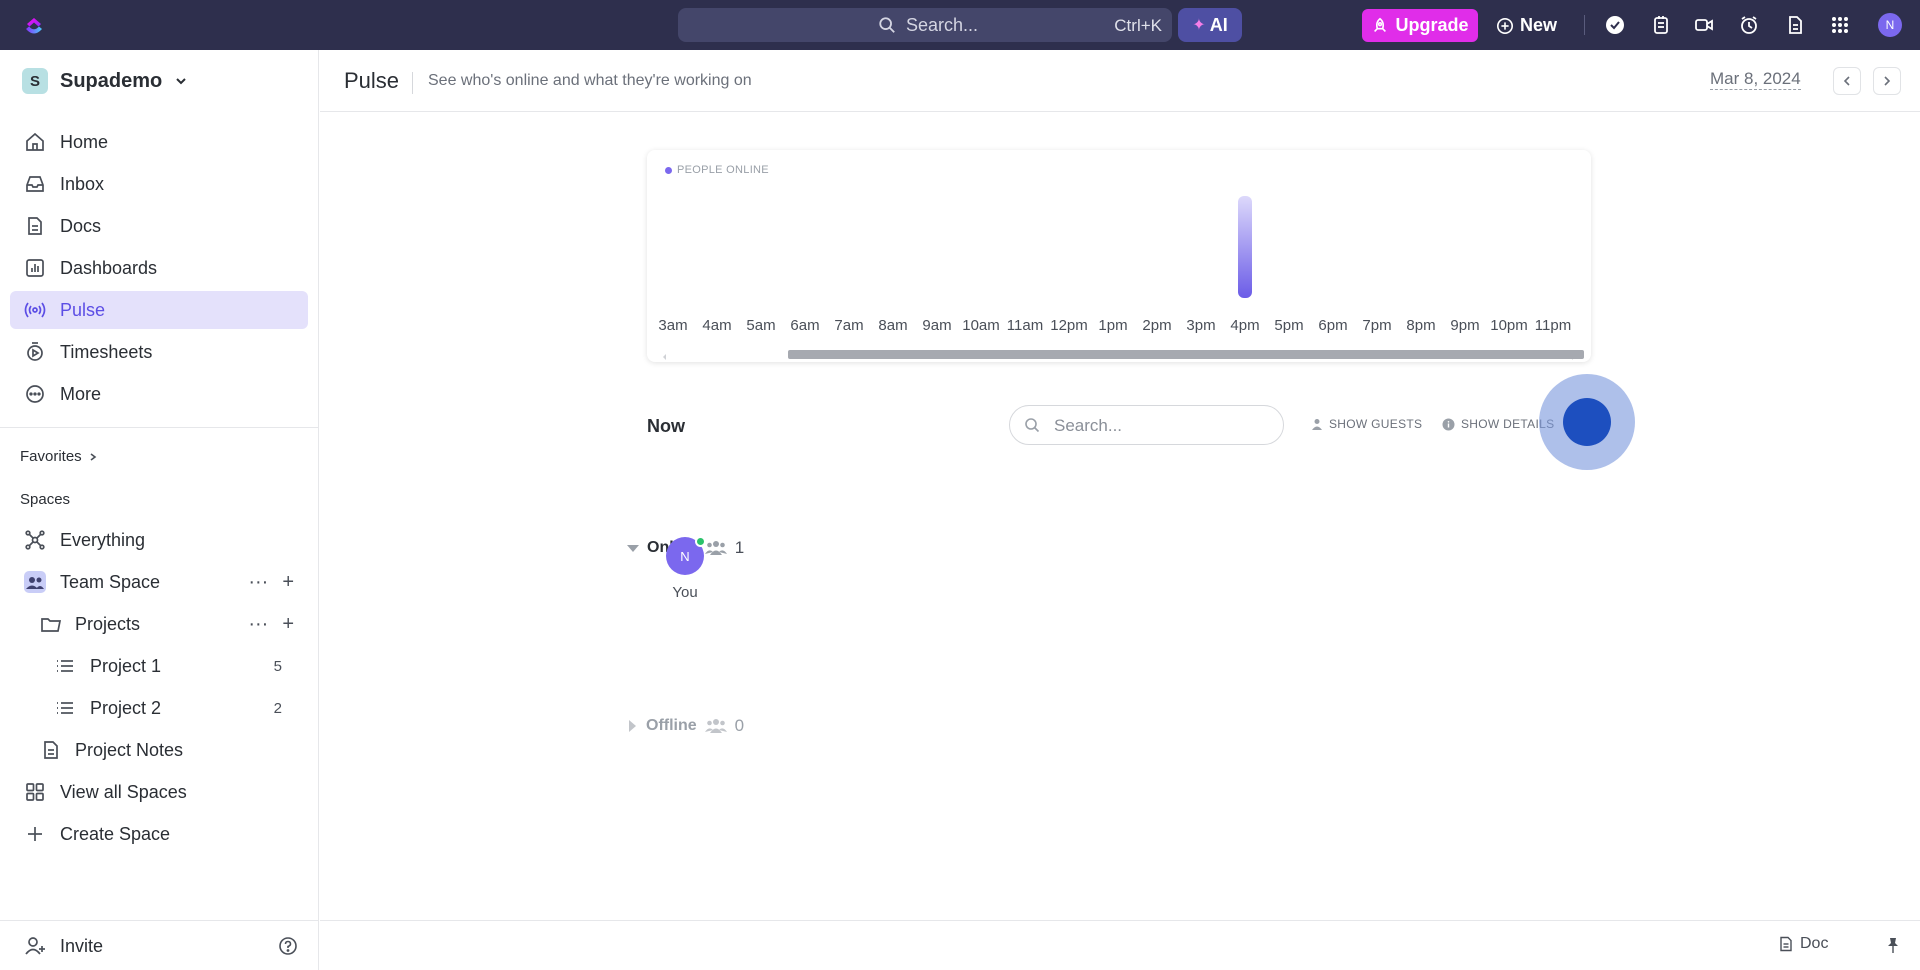  Describe the element at coordinates (51, 625) in the screenshot. I see `folder-icon` at that location.